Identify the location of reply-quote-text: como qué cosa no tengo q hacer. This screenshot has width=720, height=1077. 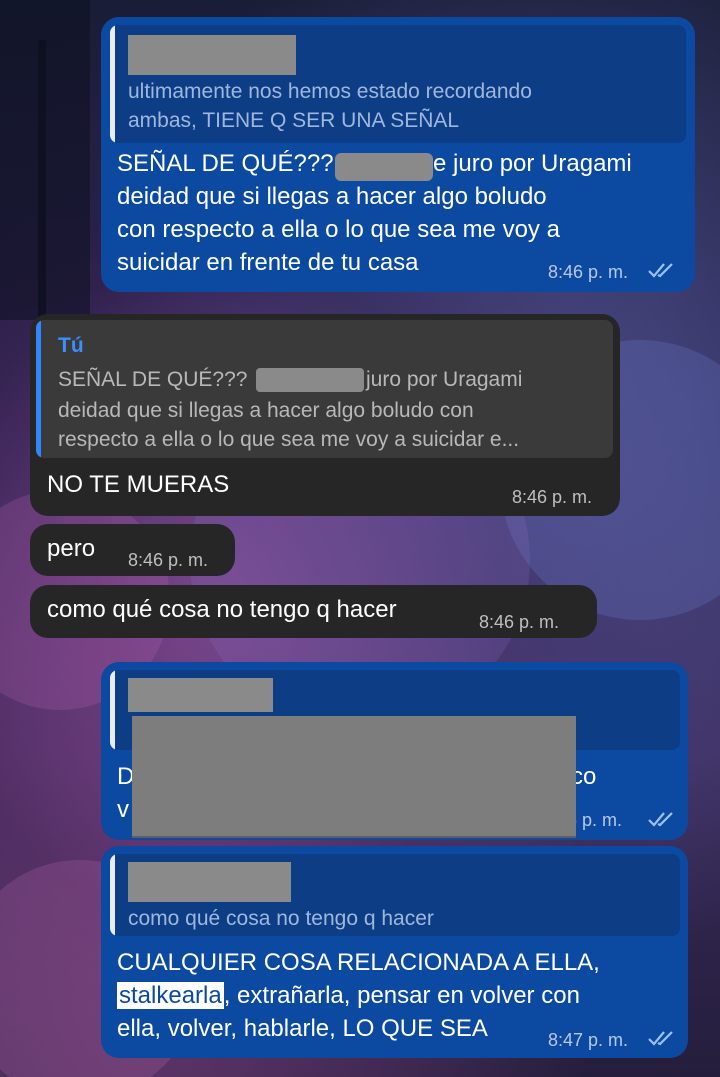
(281, 918).